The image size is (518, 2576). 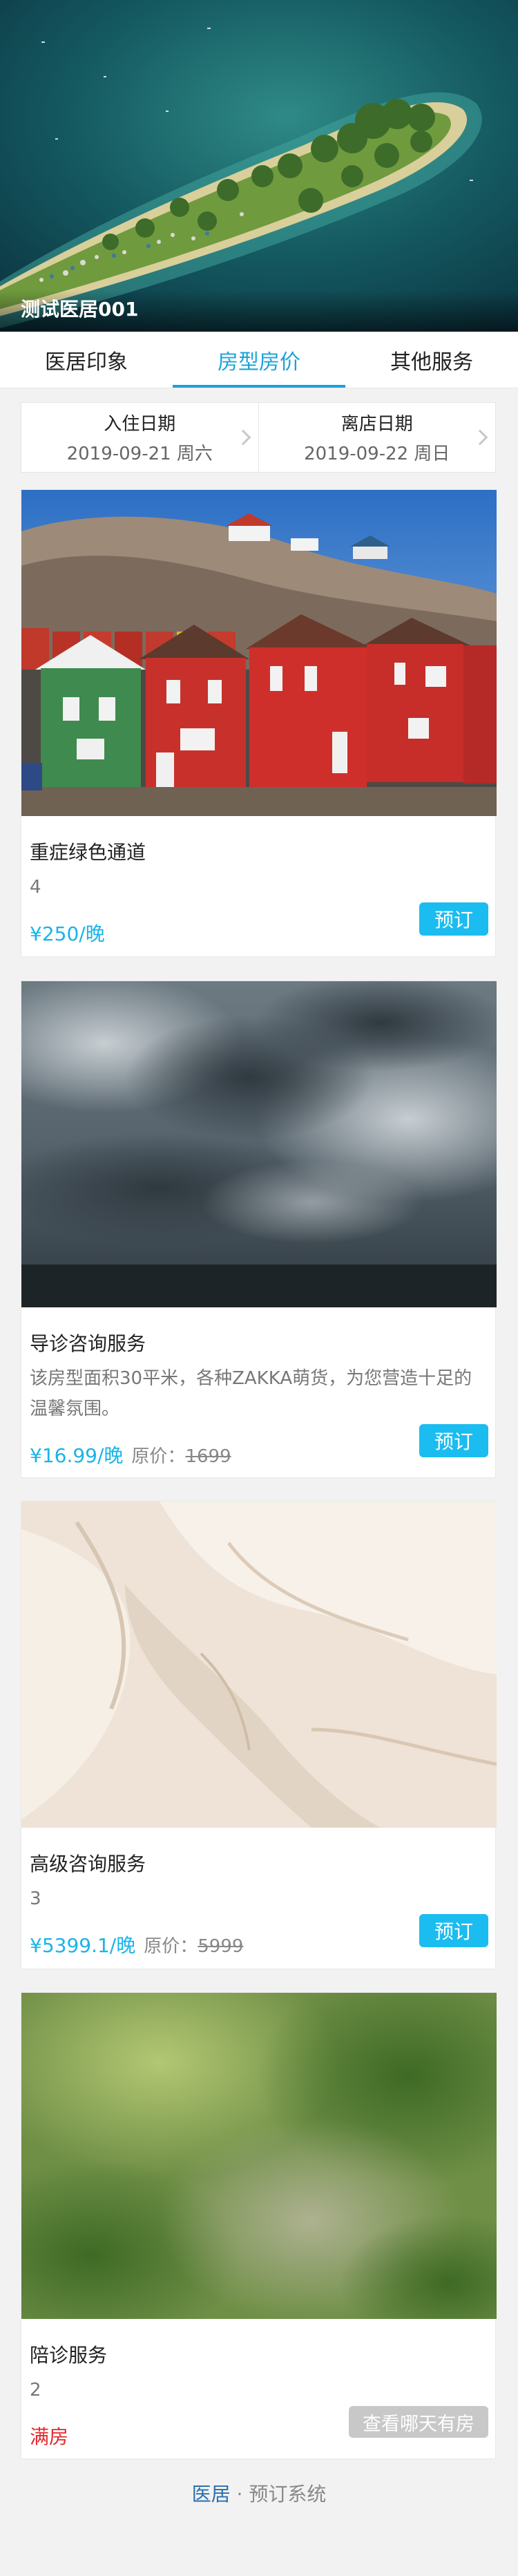 I want to click on price-row: ¥250/晚, so click(x=67, y=933).